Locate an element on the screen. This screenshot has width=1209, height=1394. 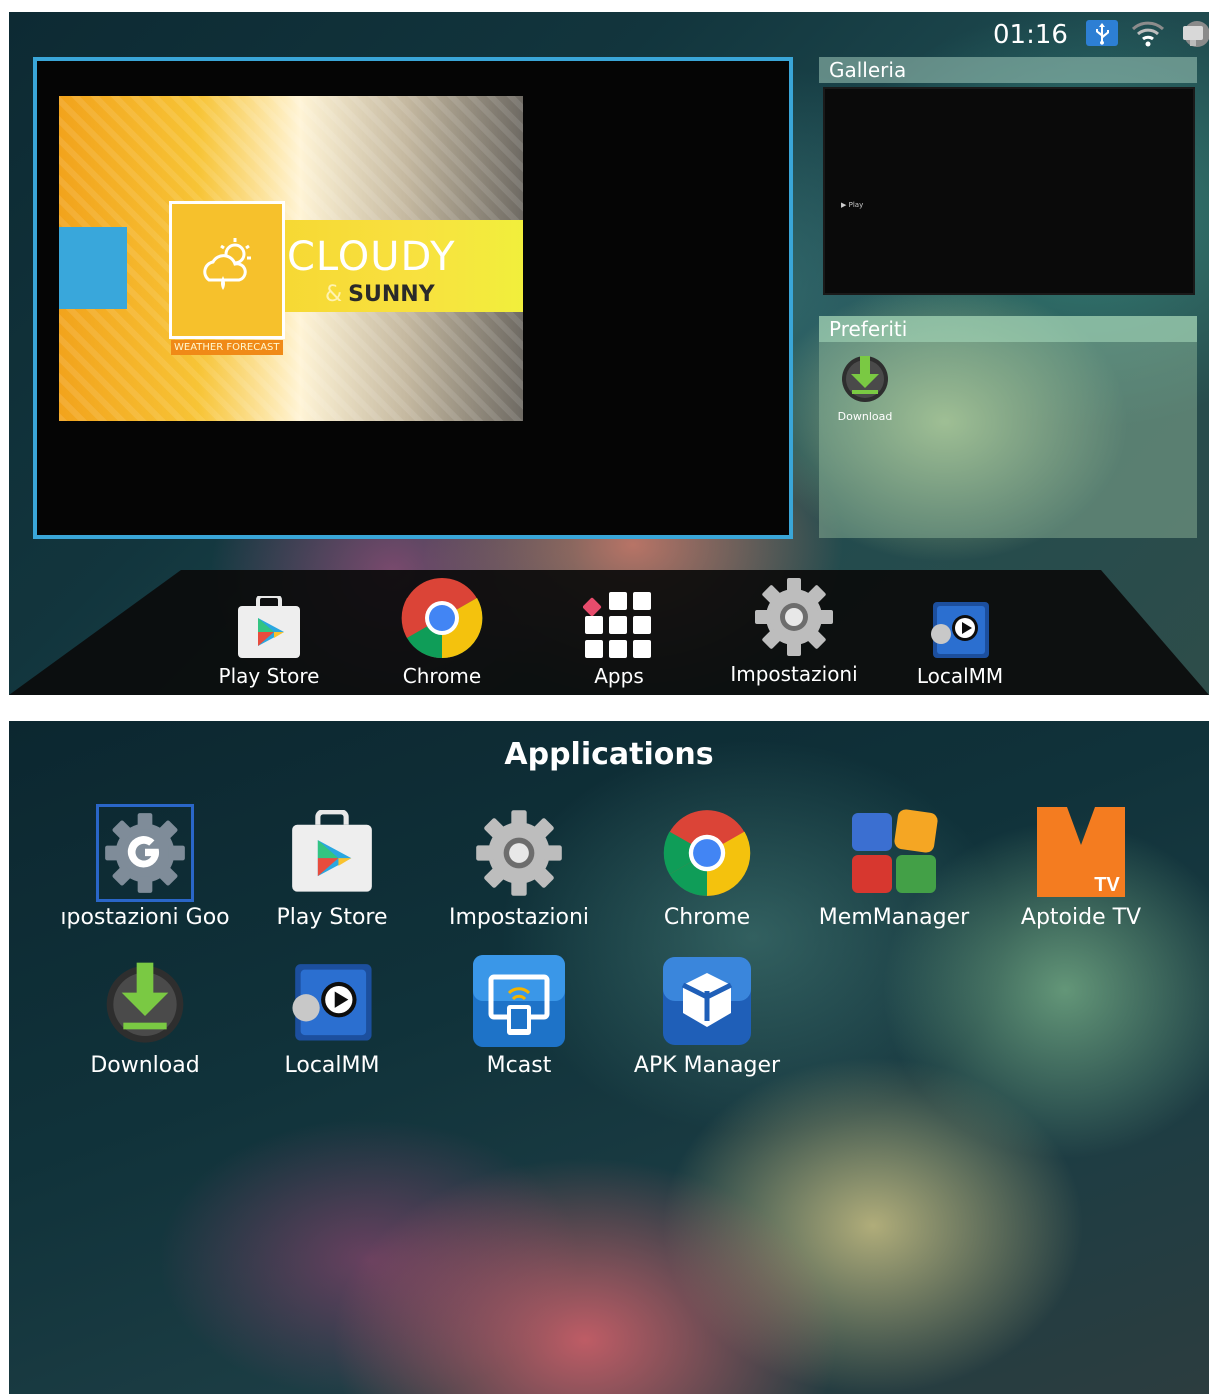
app-label: Mcast is located at coordinates (519, 1065).